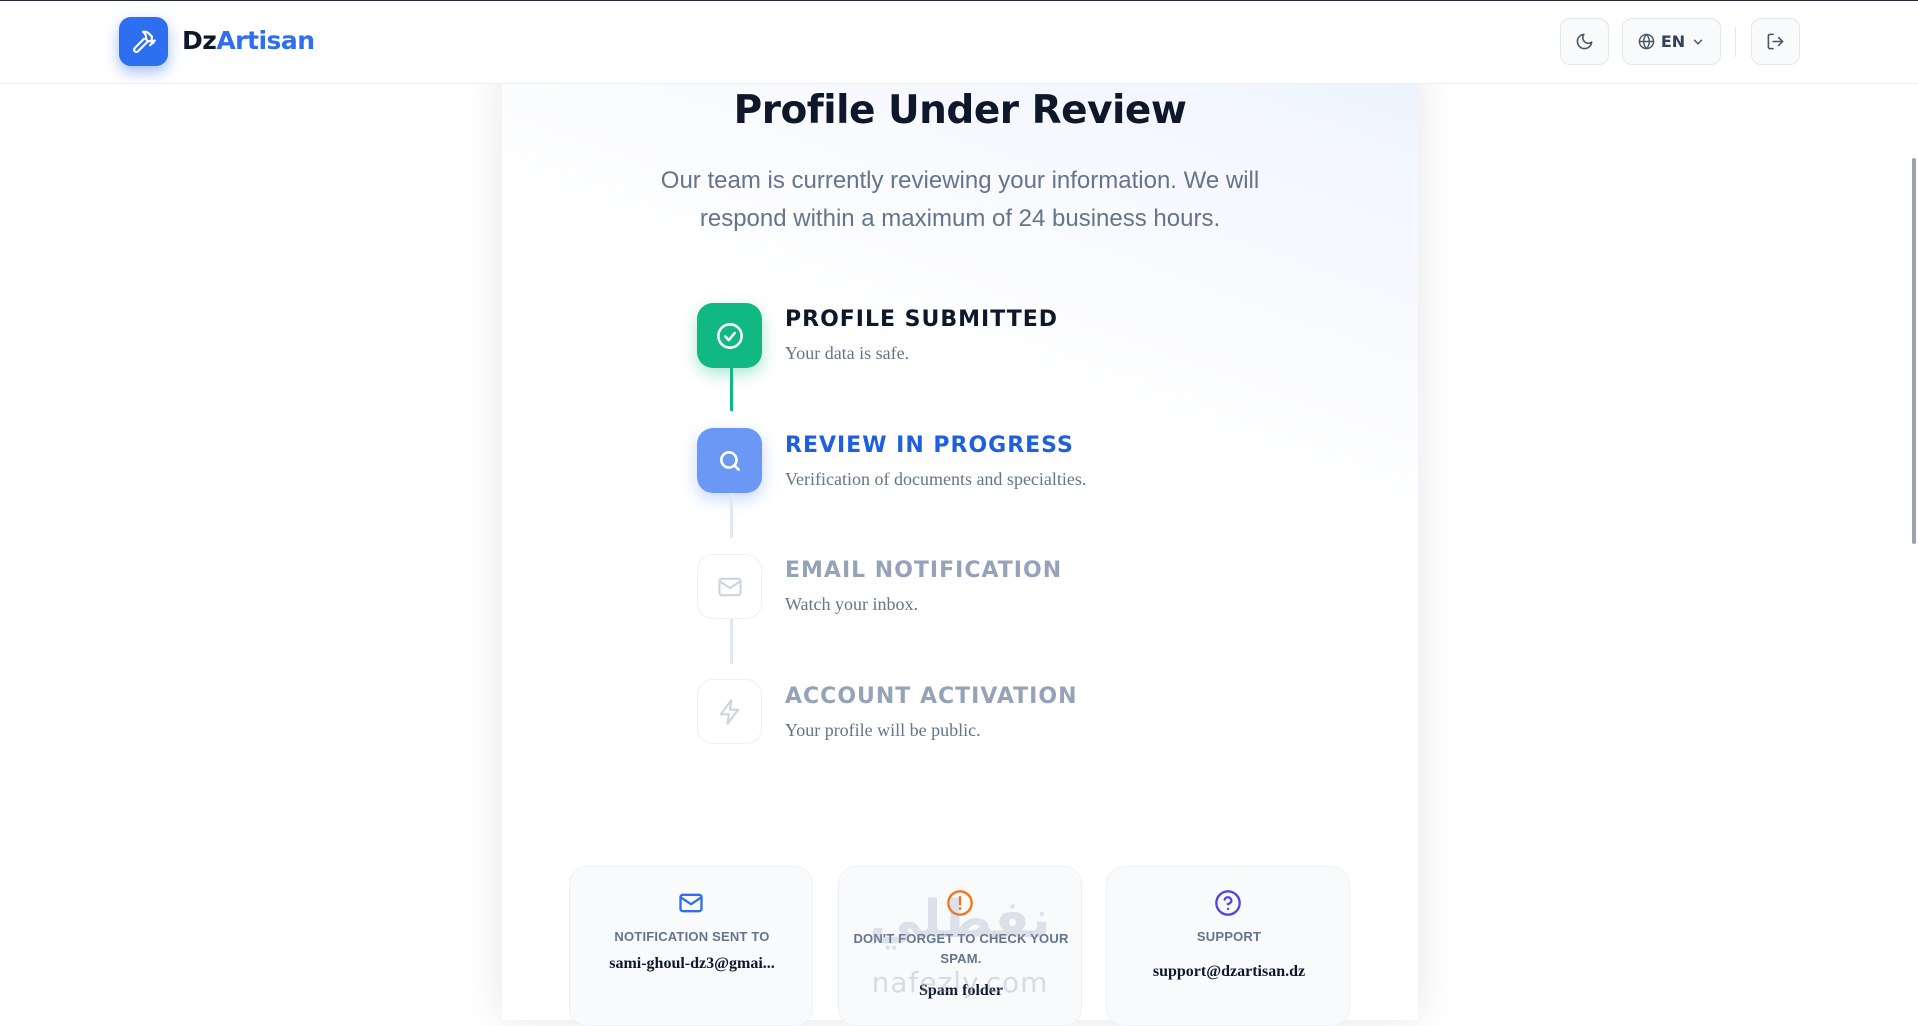 The image size is (1918, 1026). What do you see at coordinates (931, 696) in the screenshot?
I see `step-title: ACCOUNT ACTIVATION` at bounding box center [931, 696].